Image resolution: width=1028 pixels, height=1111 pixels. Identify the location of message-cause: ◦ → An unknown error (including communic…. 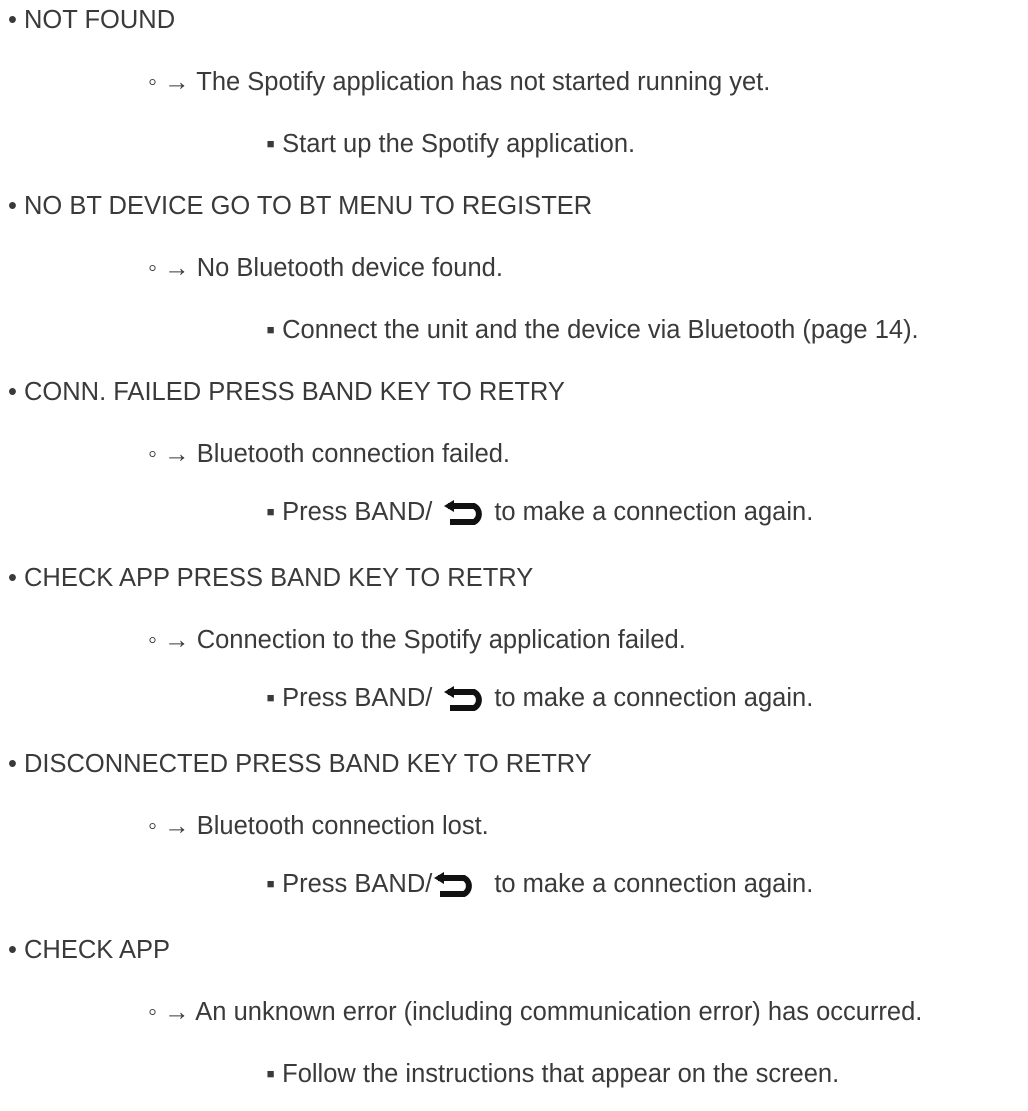
(535, 1012).